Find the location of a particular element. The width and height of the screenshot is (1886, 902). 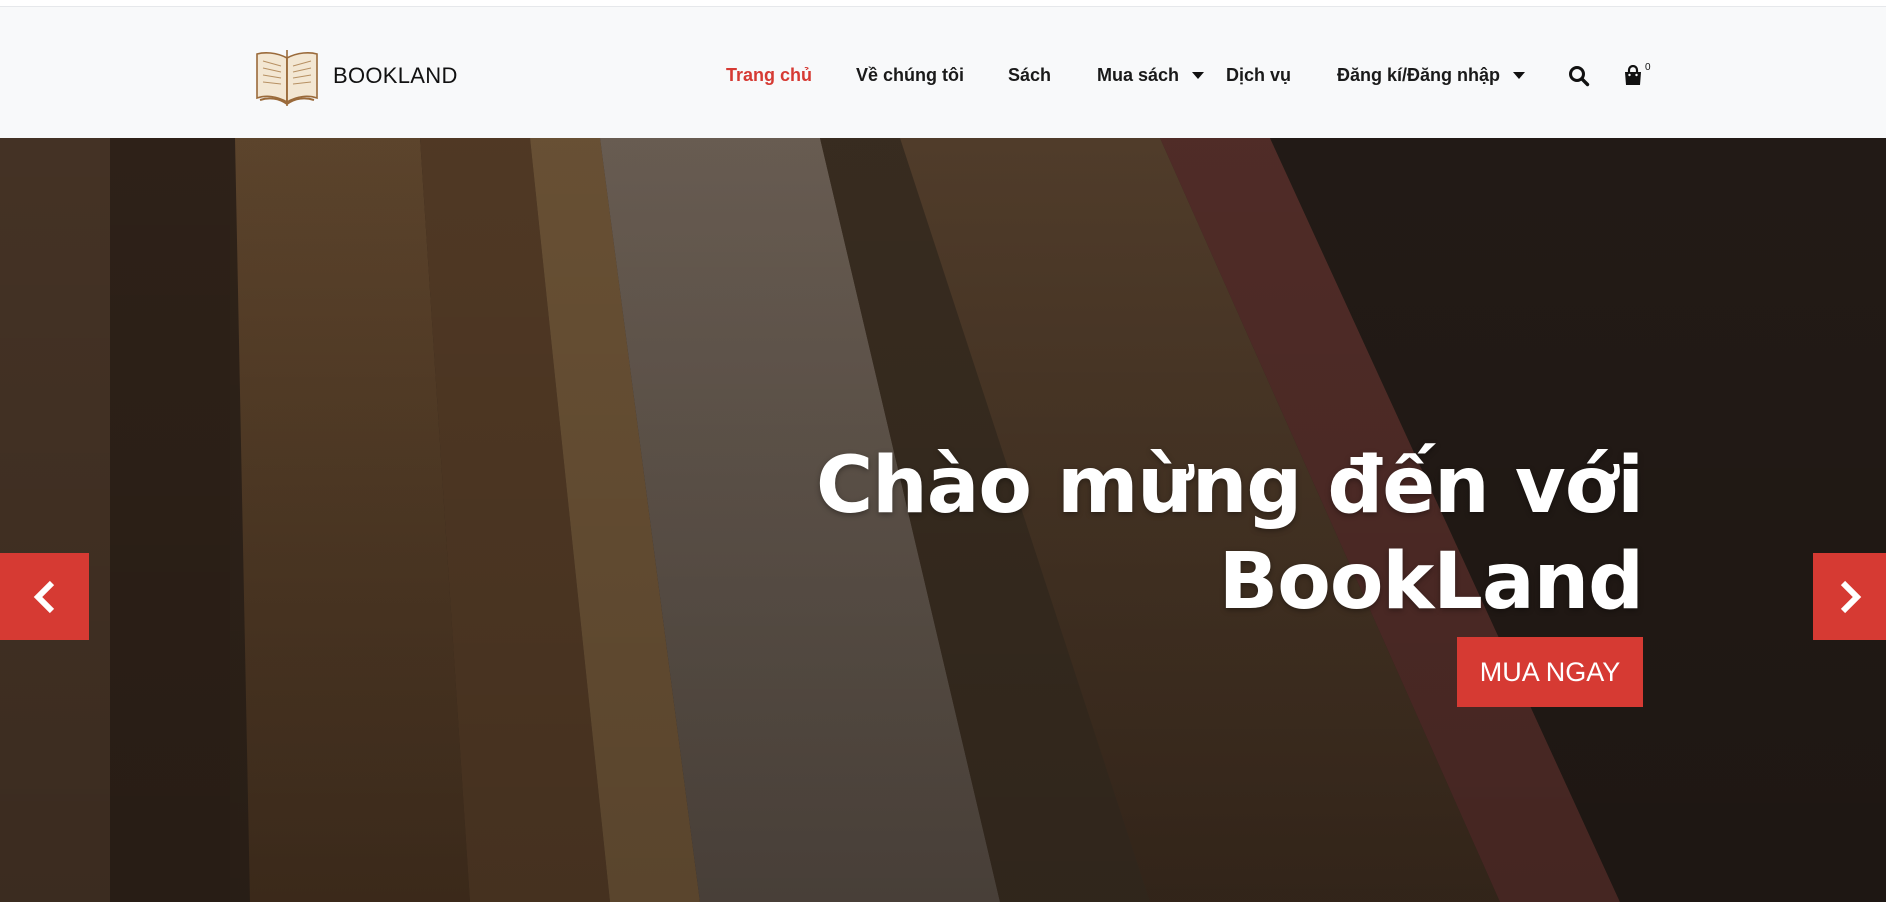

hero-title: Chào mừng đến với BookLand is located at coordinates (1143, 534).